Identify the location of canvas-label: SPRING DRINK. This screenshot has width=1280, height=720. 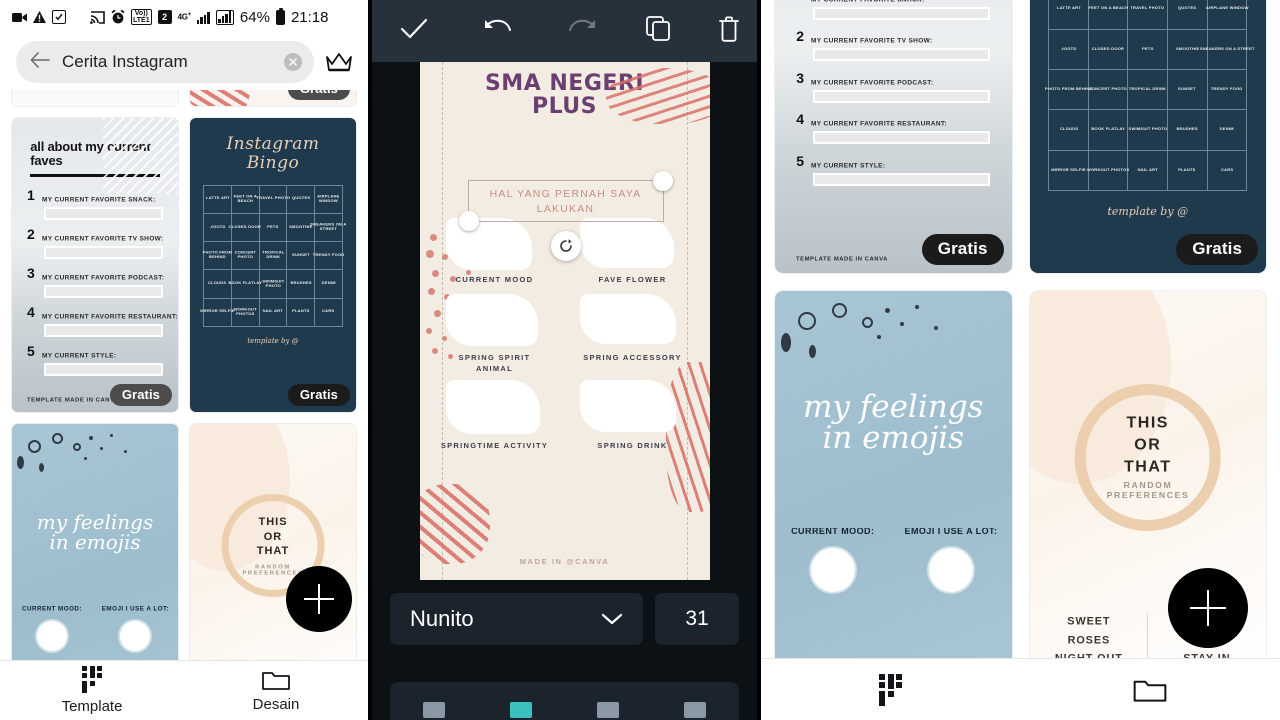
(633, 445).